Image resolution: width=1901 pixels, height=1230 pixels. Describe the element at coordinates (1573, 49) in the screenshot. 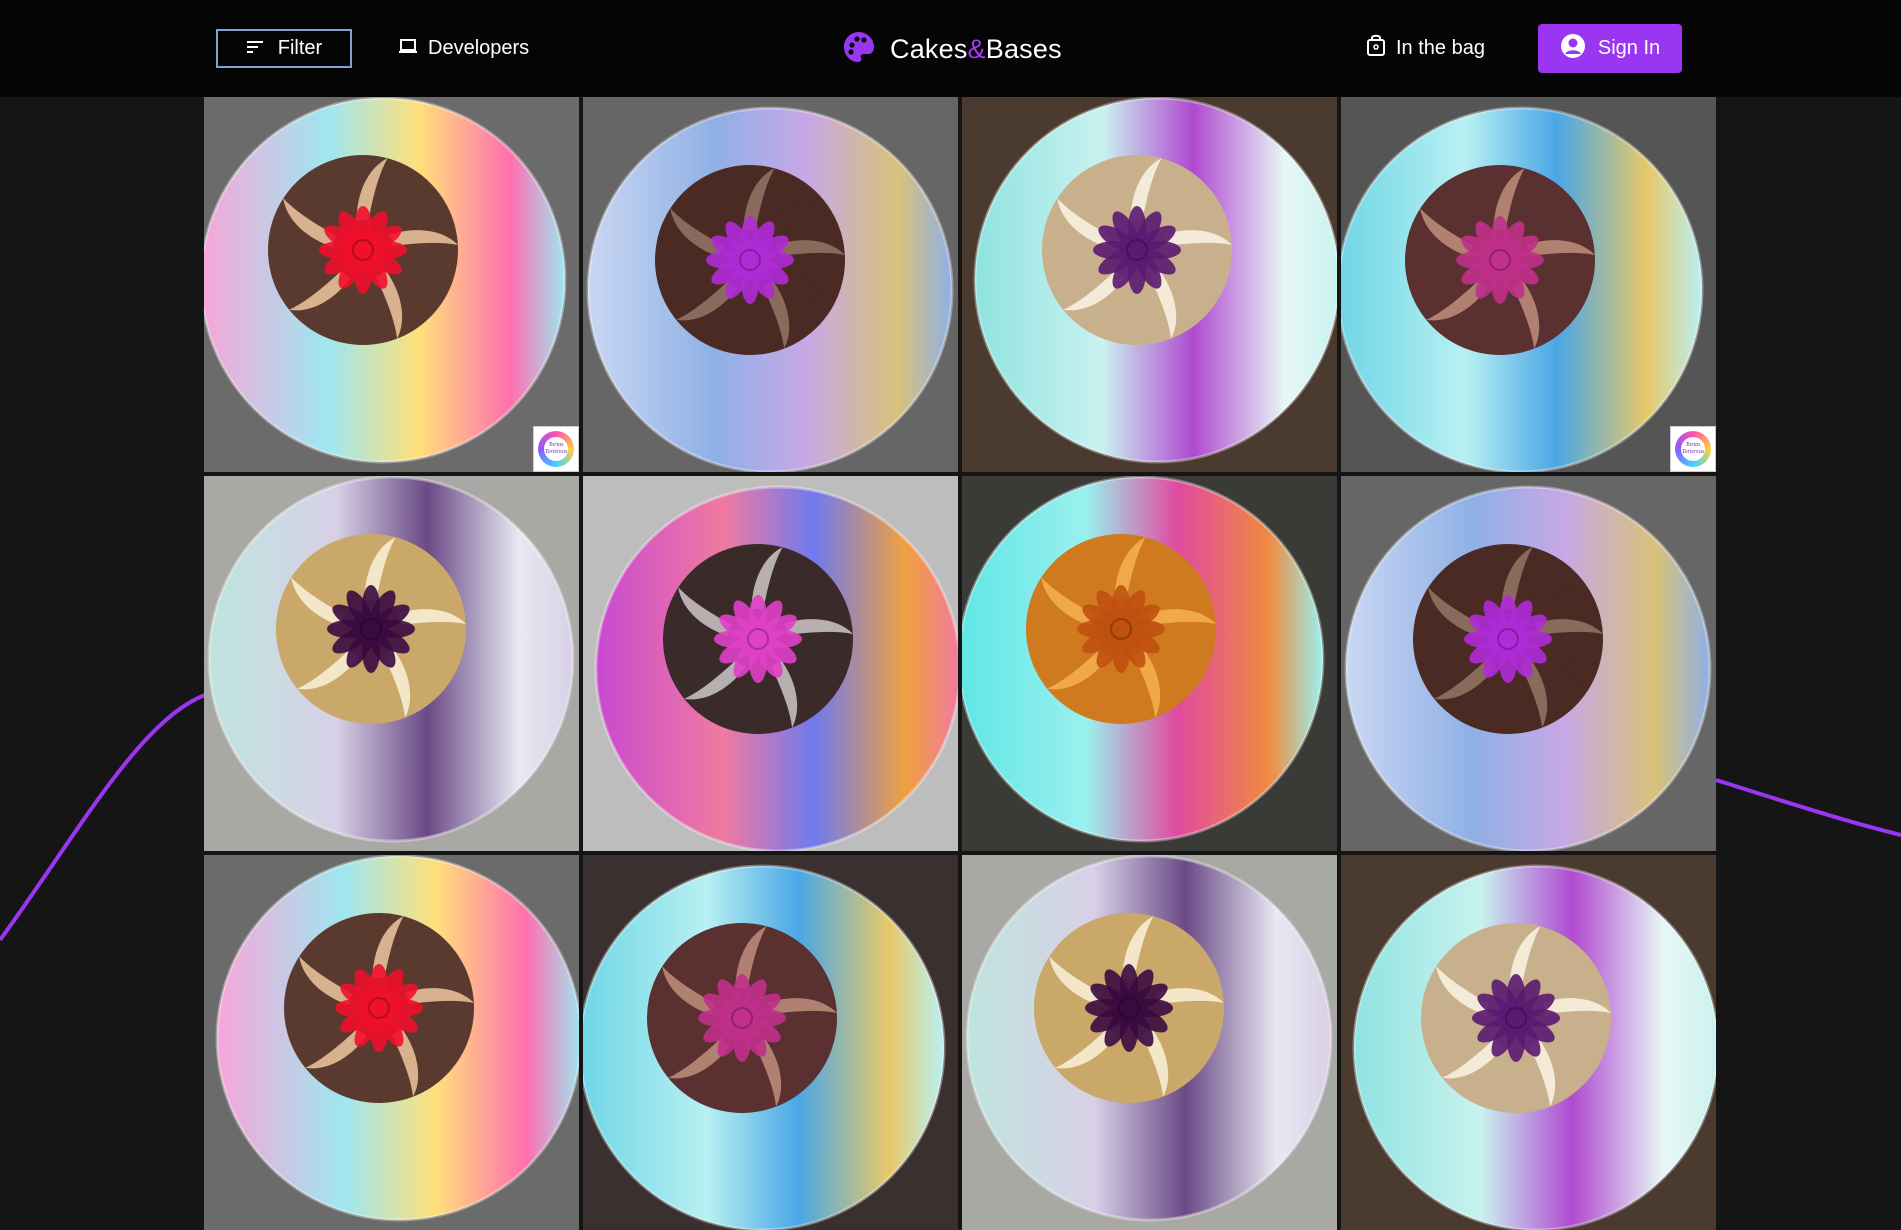

I see `user-icon` at that location.